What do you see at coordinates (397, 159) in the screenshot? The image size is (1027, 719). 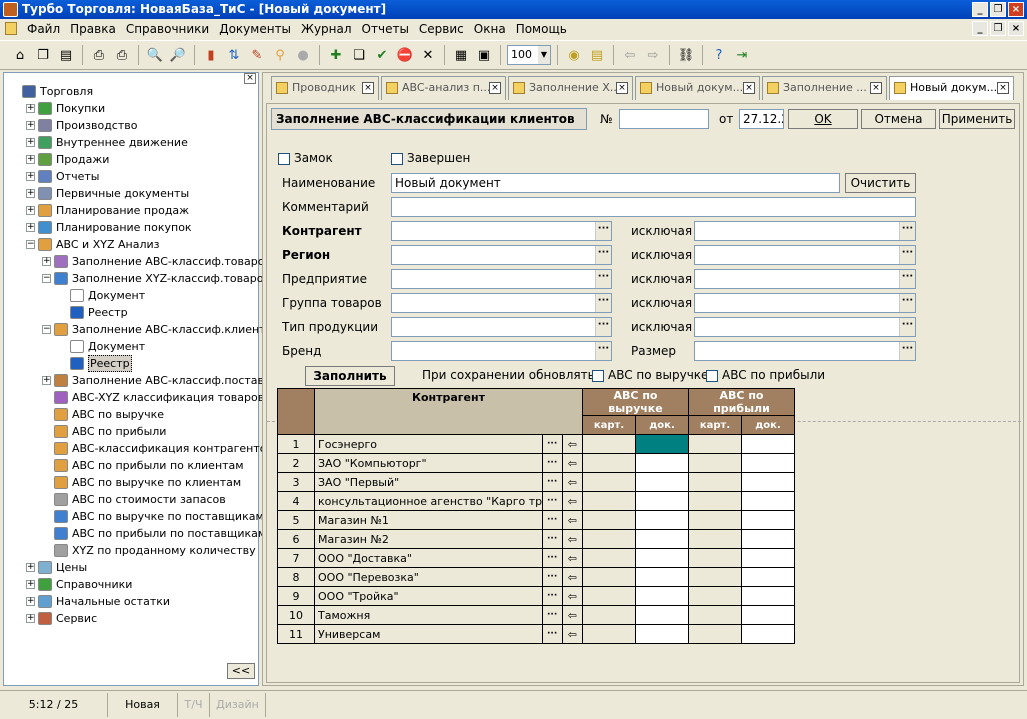 I see `done-checkbox` at bounding box center [397, 159].